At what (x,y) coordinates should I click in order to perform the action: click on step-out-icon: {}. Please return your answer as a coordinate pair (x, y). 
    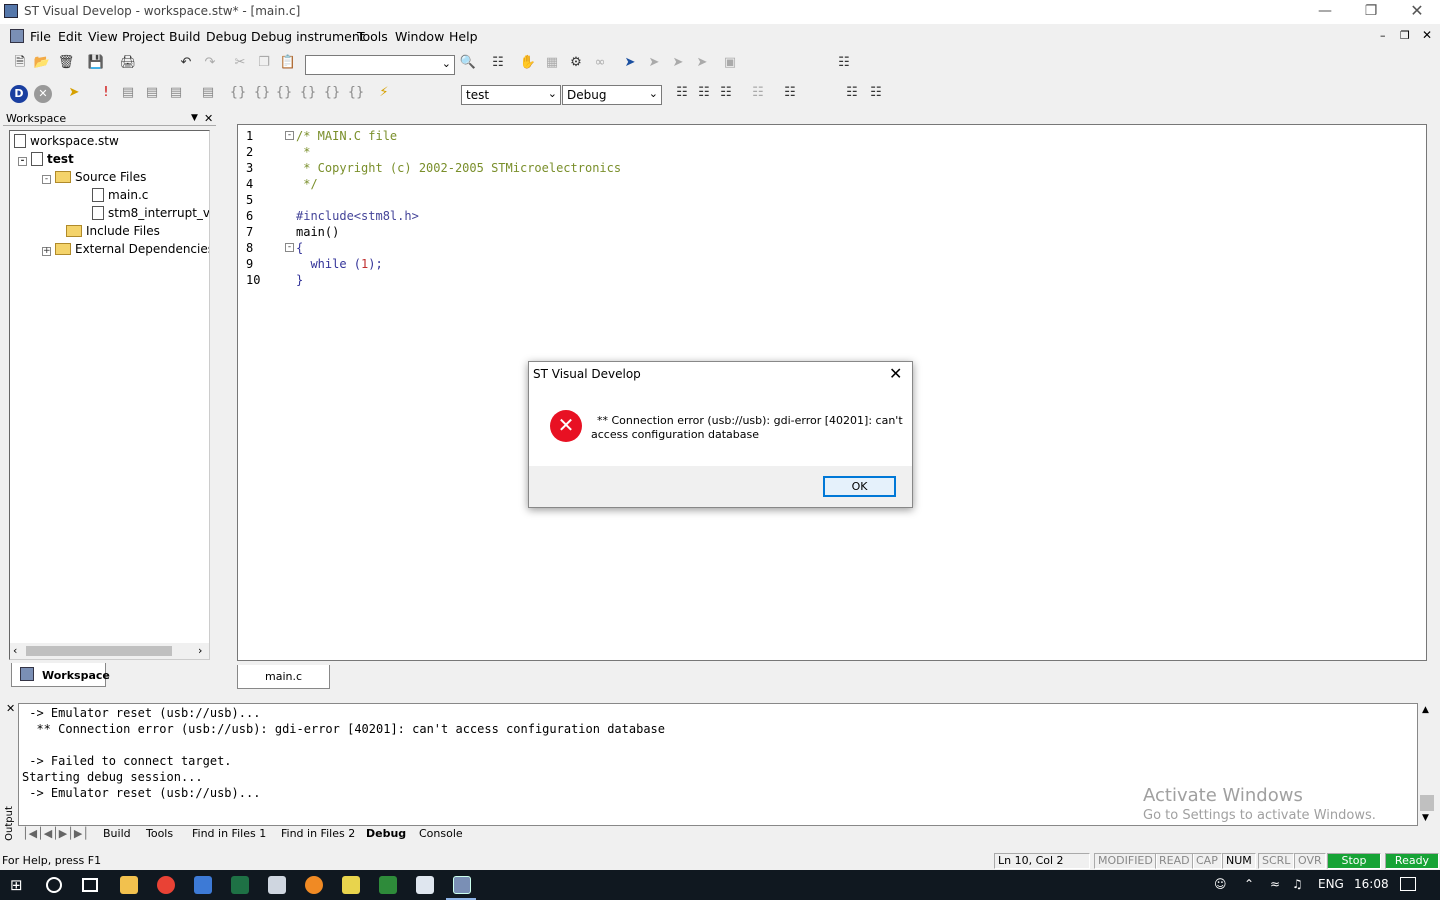
    Looking at the image, I should click on (284, 93).